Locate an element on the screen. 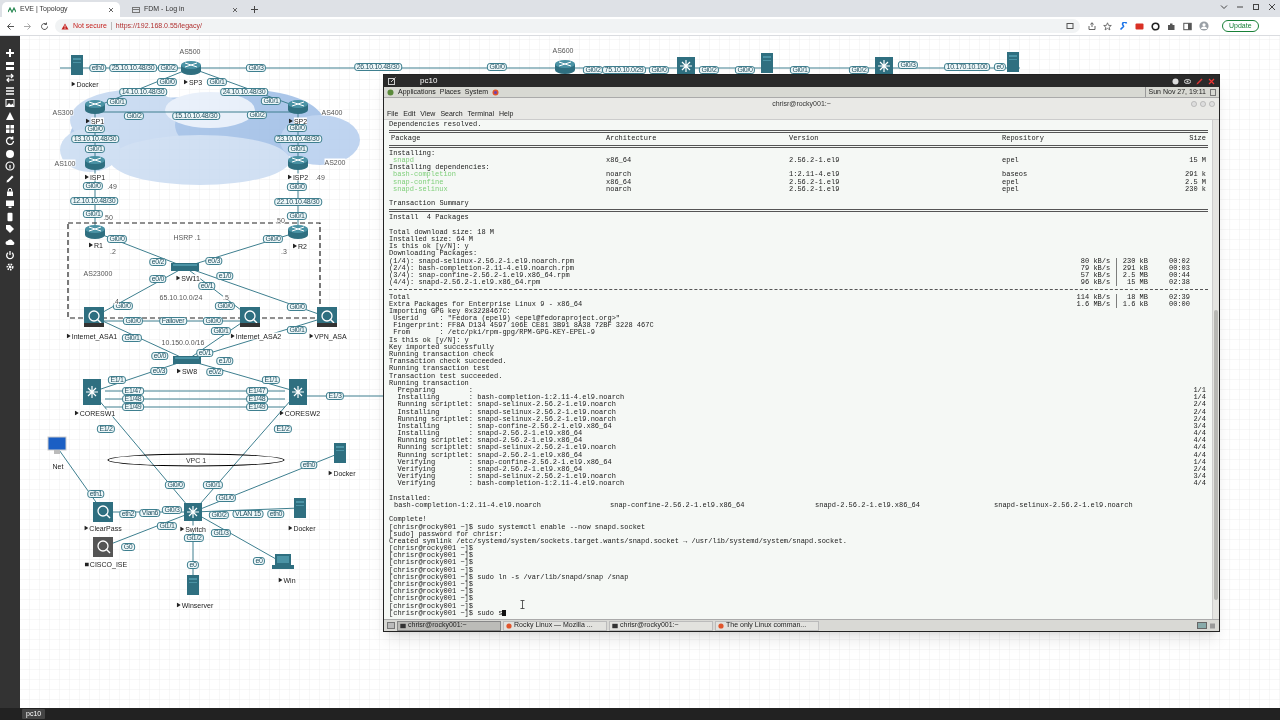 The image size is (1280, 720). eve-logo-icon is located at coordinates (12, 9).